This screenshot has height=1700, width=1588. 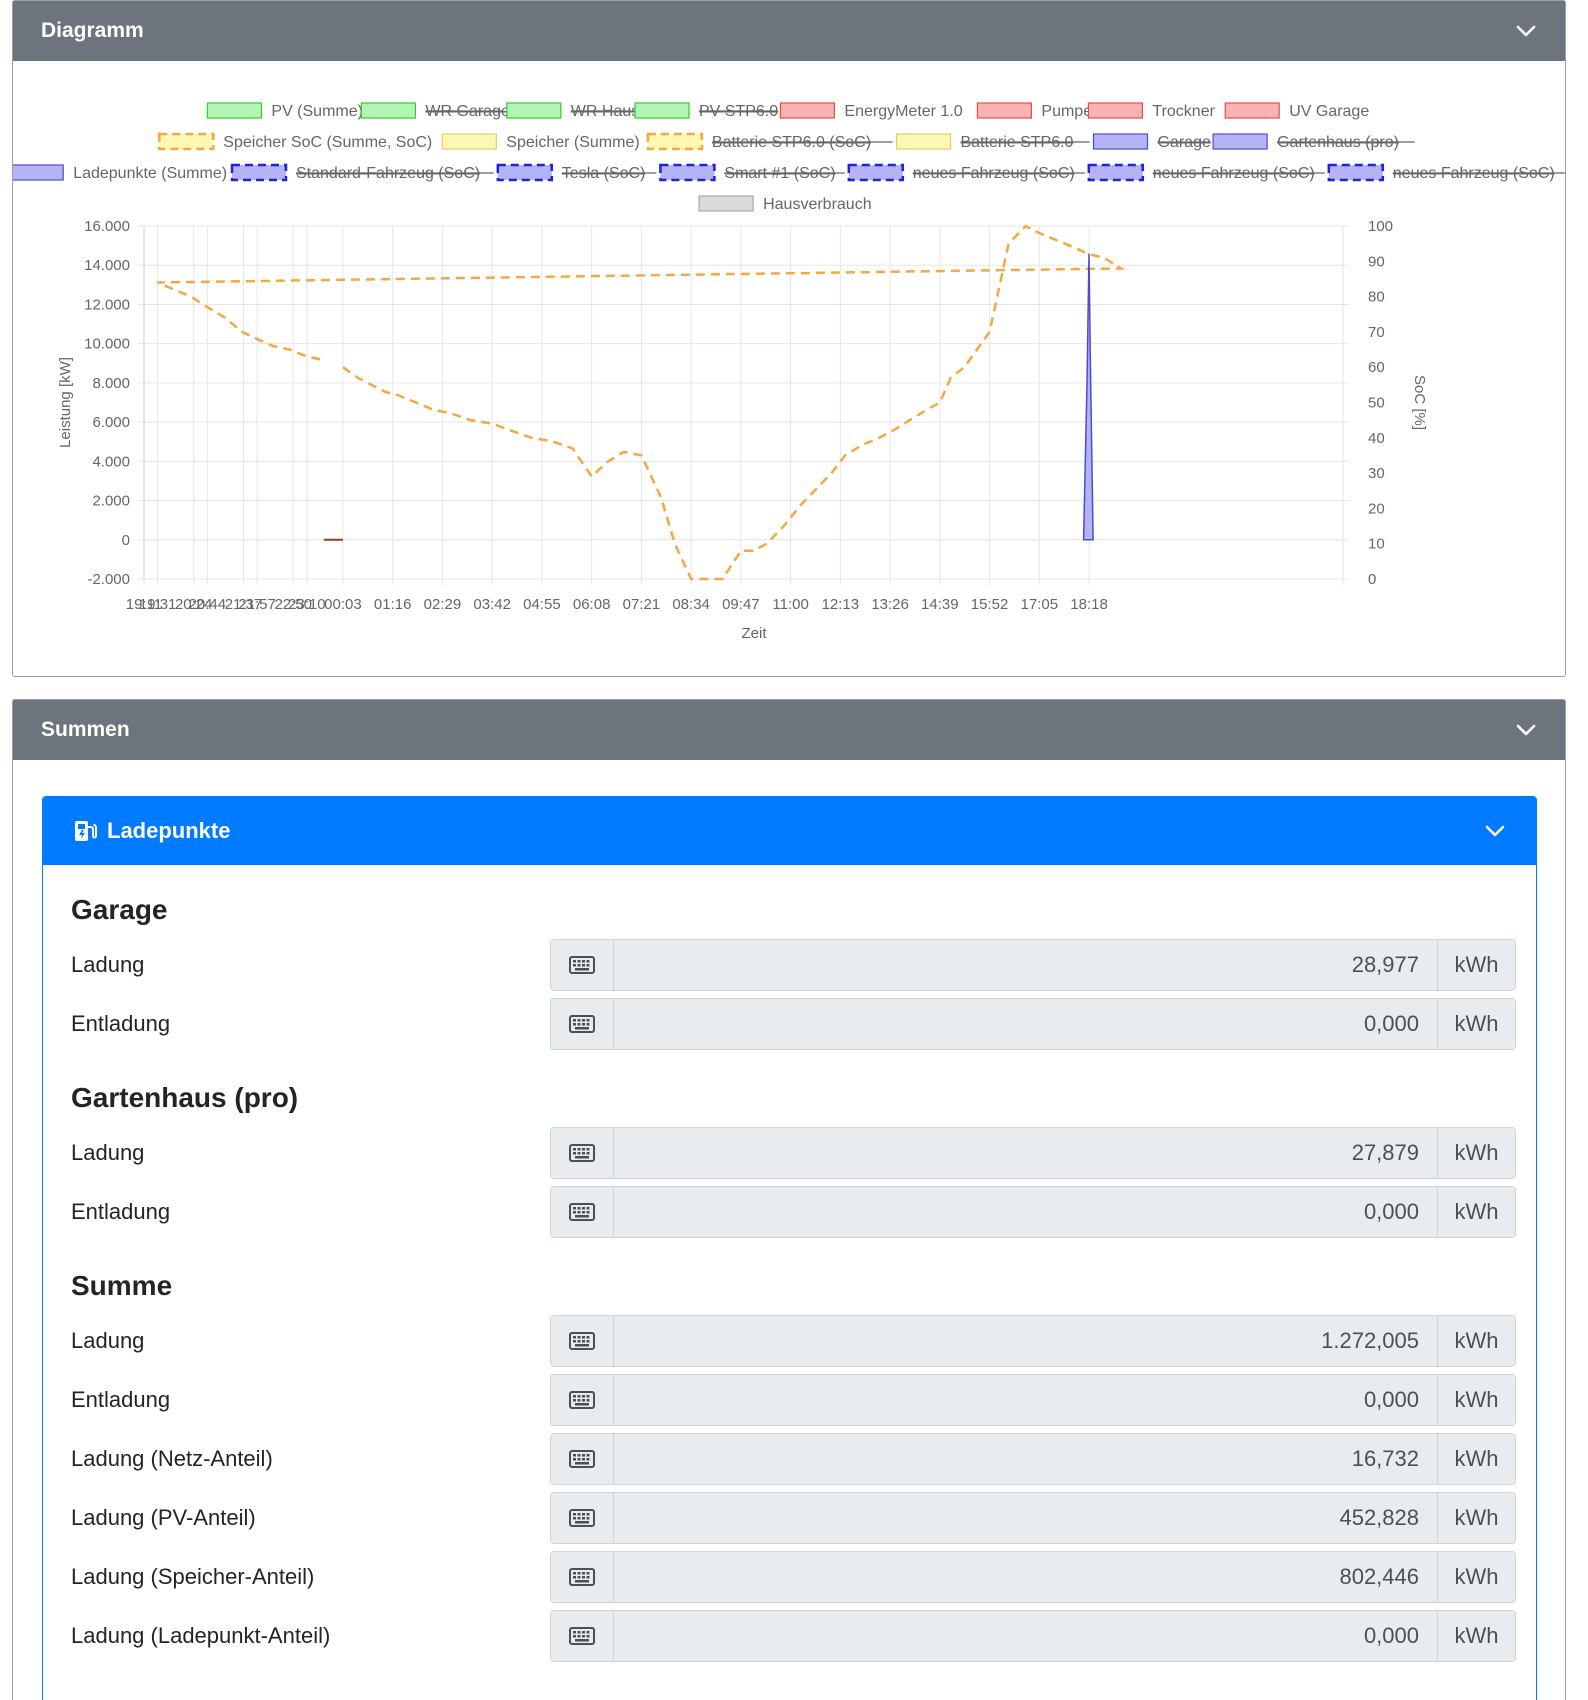 What do you see at coordinates (1329, 111) in the screenshot?
I see `legend-label: UV Garage` at bounding box center [1329, 111].